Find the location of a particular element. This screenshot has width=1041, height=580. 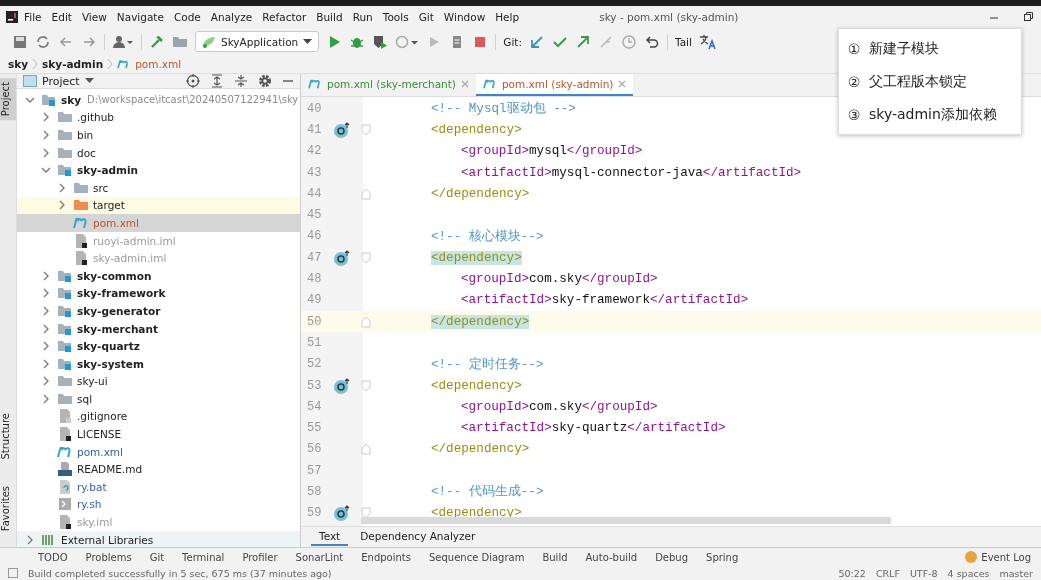

menu-item: Run is located at coordinates (362, 17).